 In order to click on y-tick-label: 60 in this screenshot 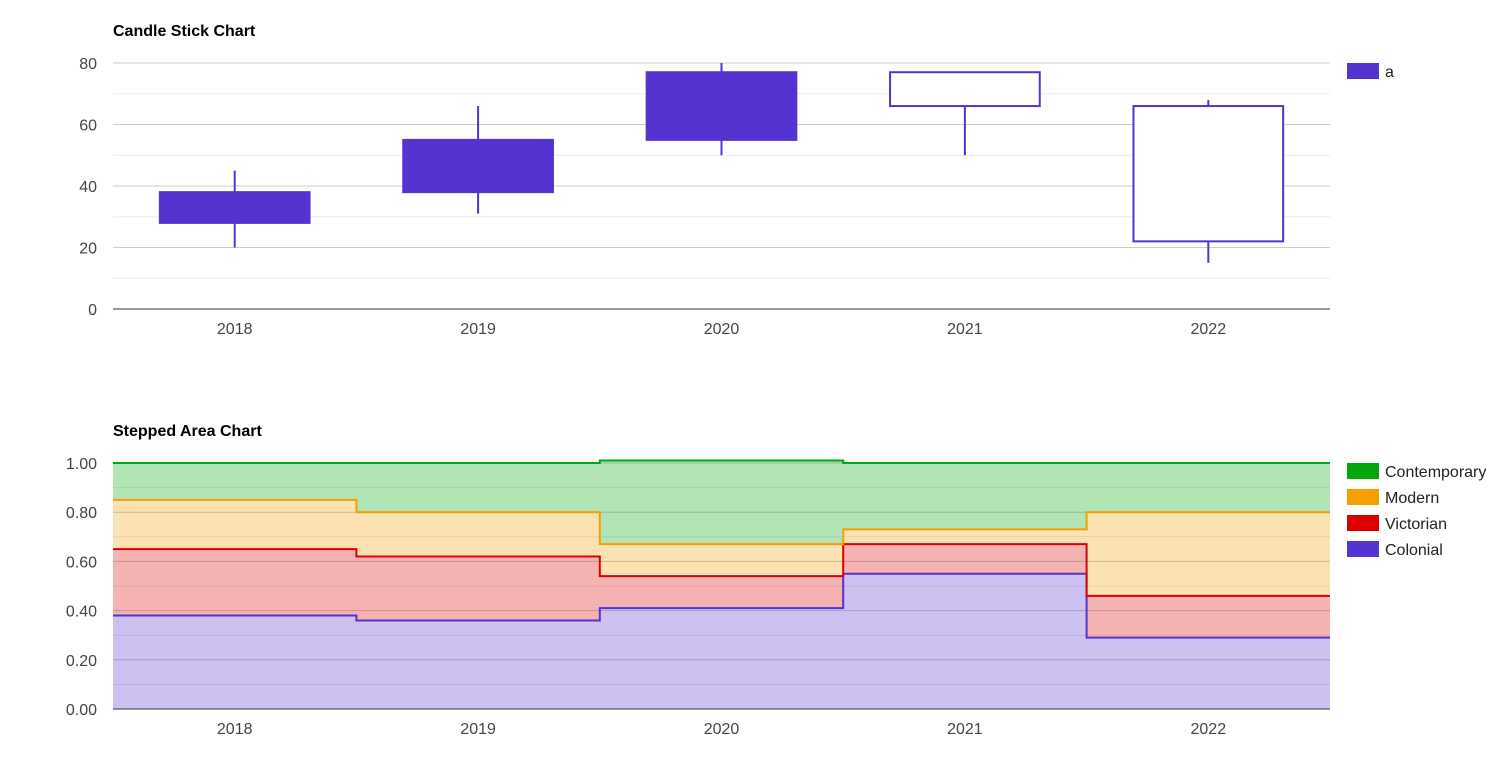, I will do `click(88, 126)`.